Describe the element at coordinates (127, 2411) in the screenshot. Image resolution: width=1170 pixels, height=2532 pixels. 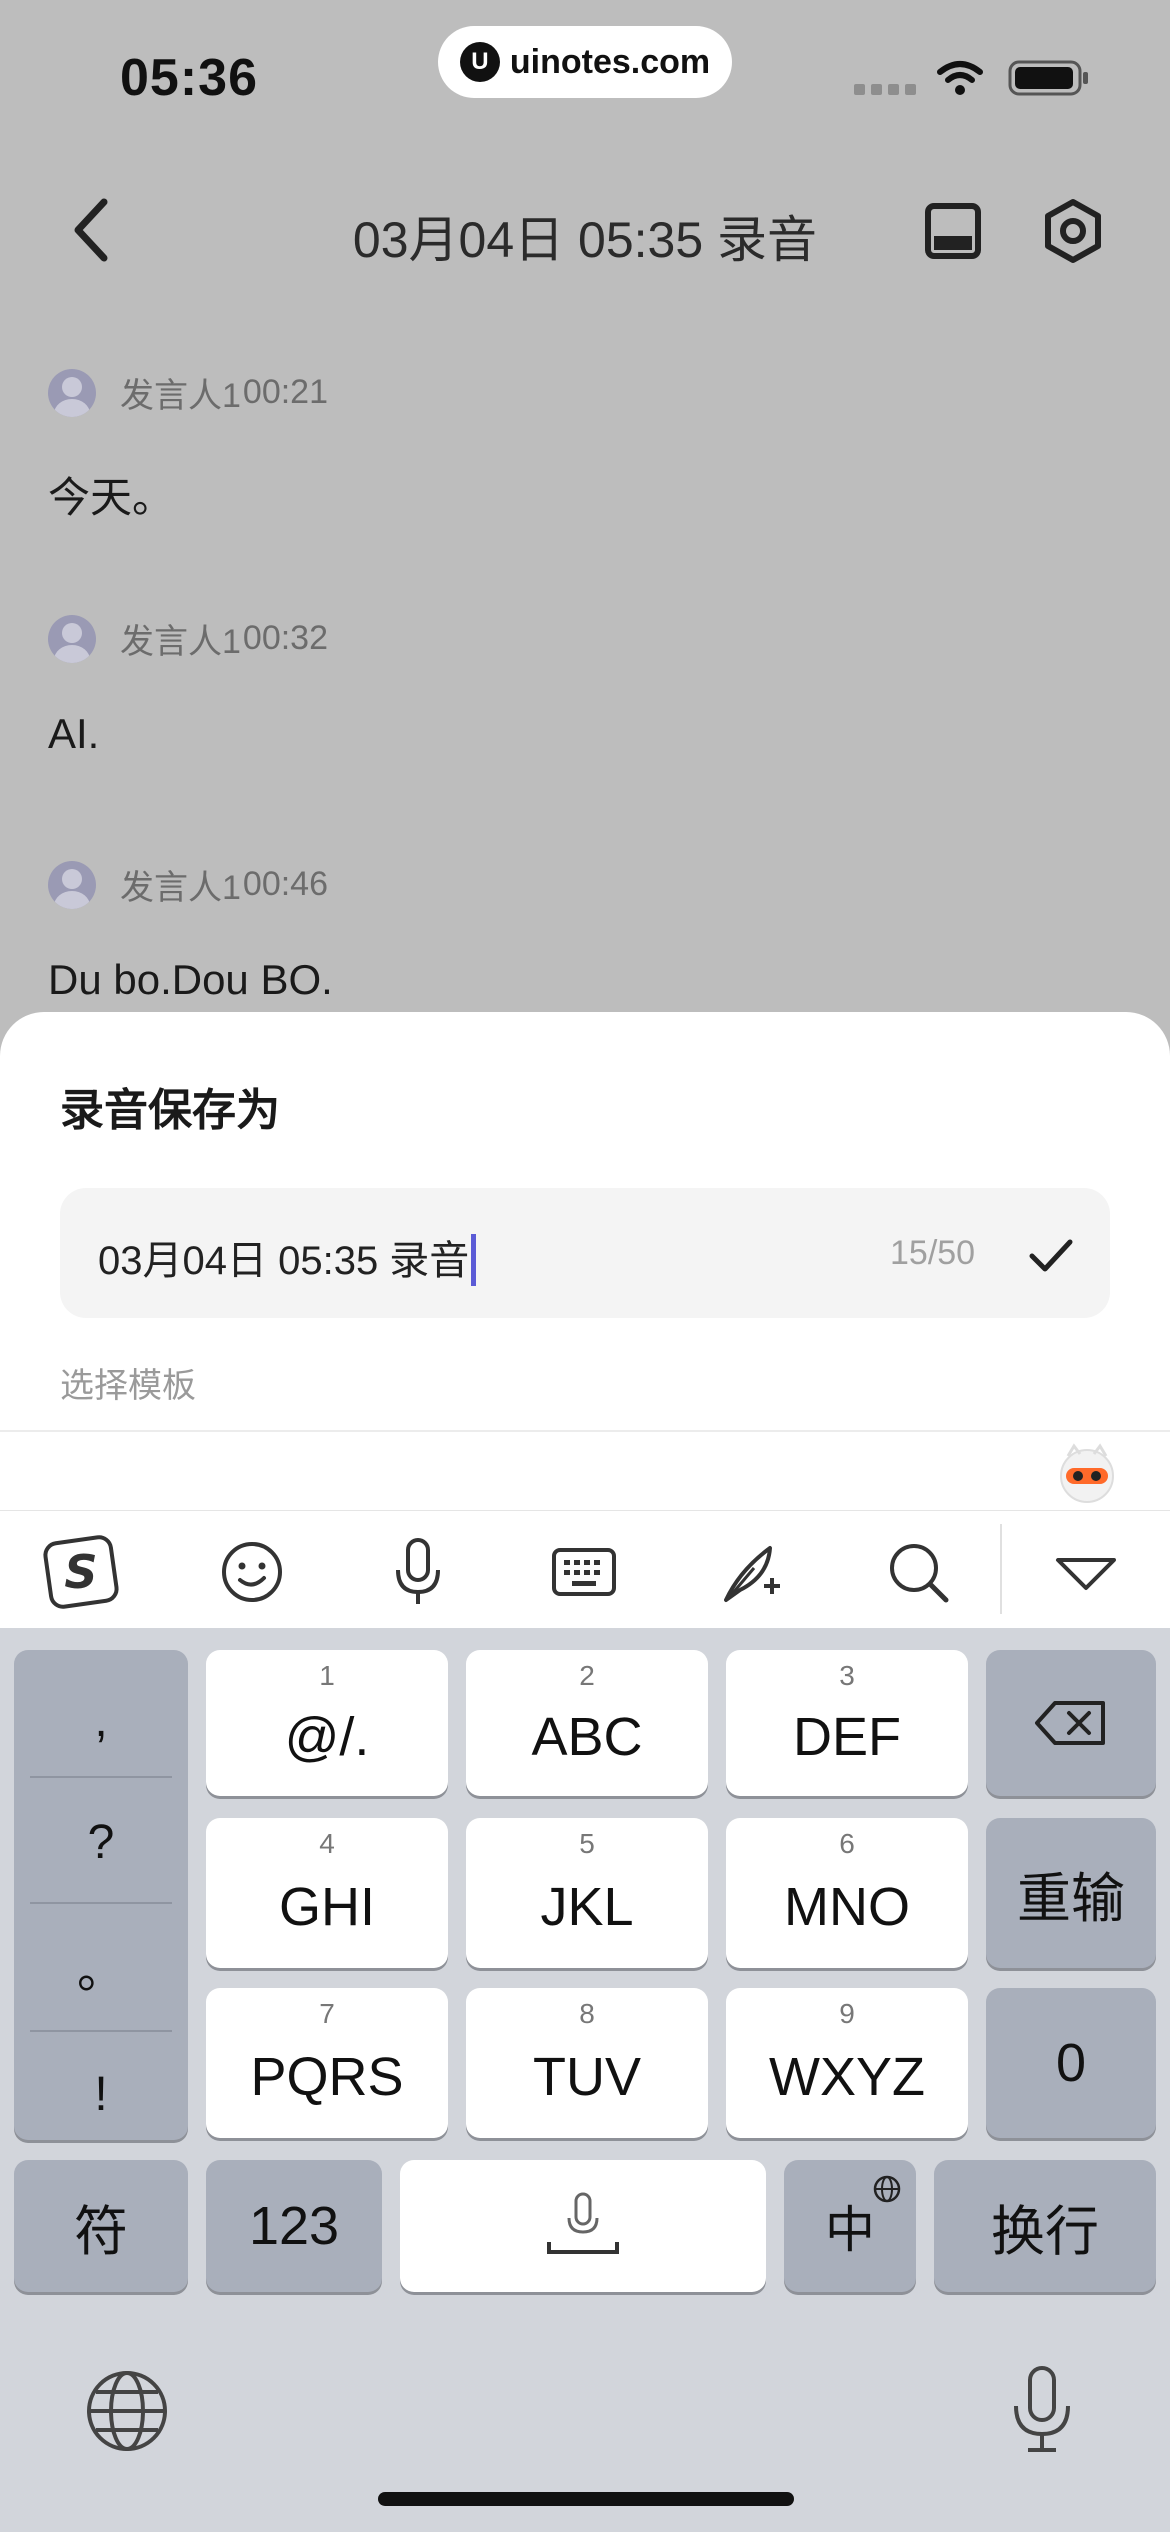
I see `globe-icon` at that location.